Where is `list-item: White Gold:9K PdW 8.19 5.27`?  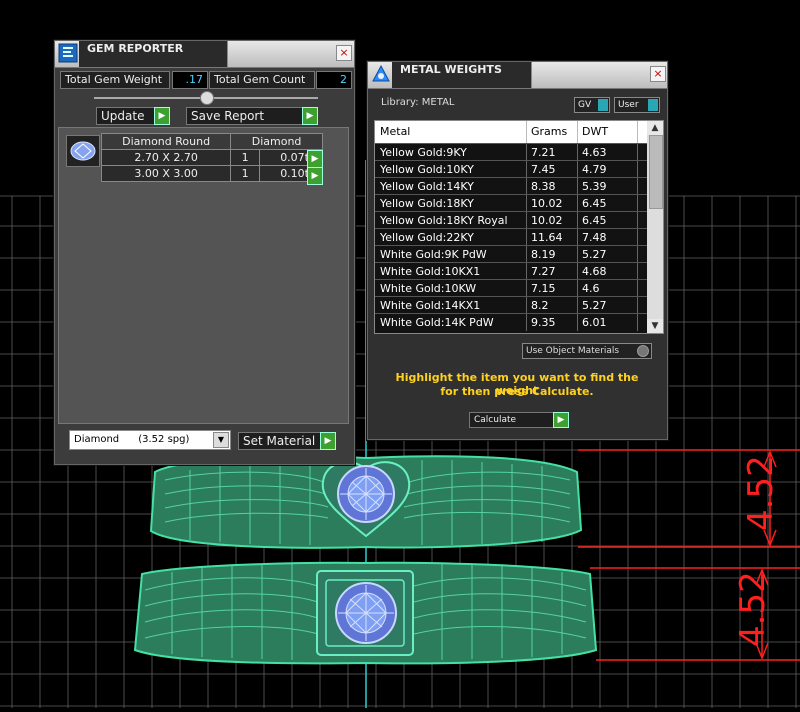
list-item: White Gold:9K PdW 8.19 5.27 is located at coordinates (511, 254).